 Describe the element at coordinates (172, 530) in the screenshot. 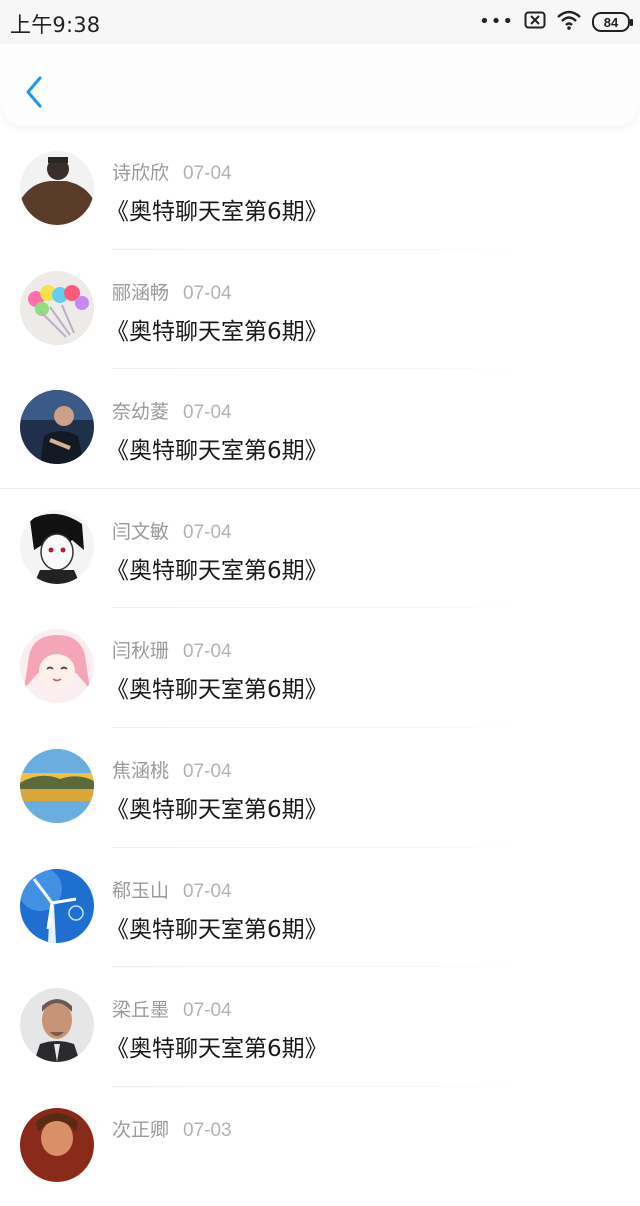

I see `item-meta: 闫文敏 07-04` at that location.